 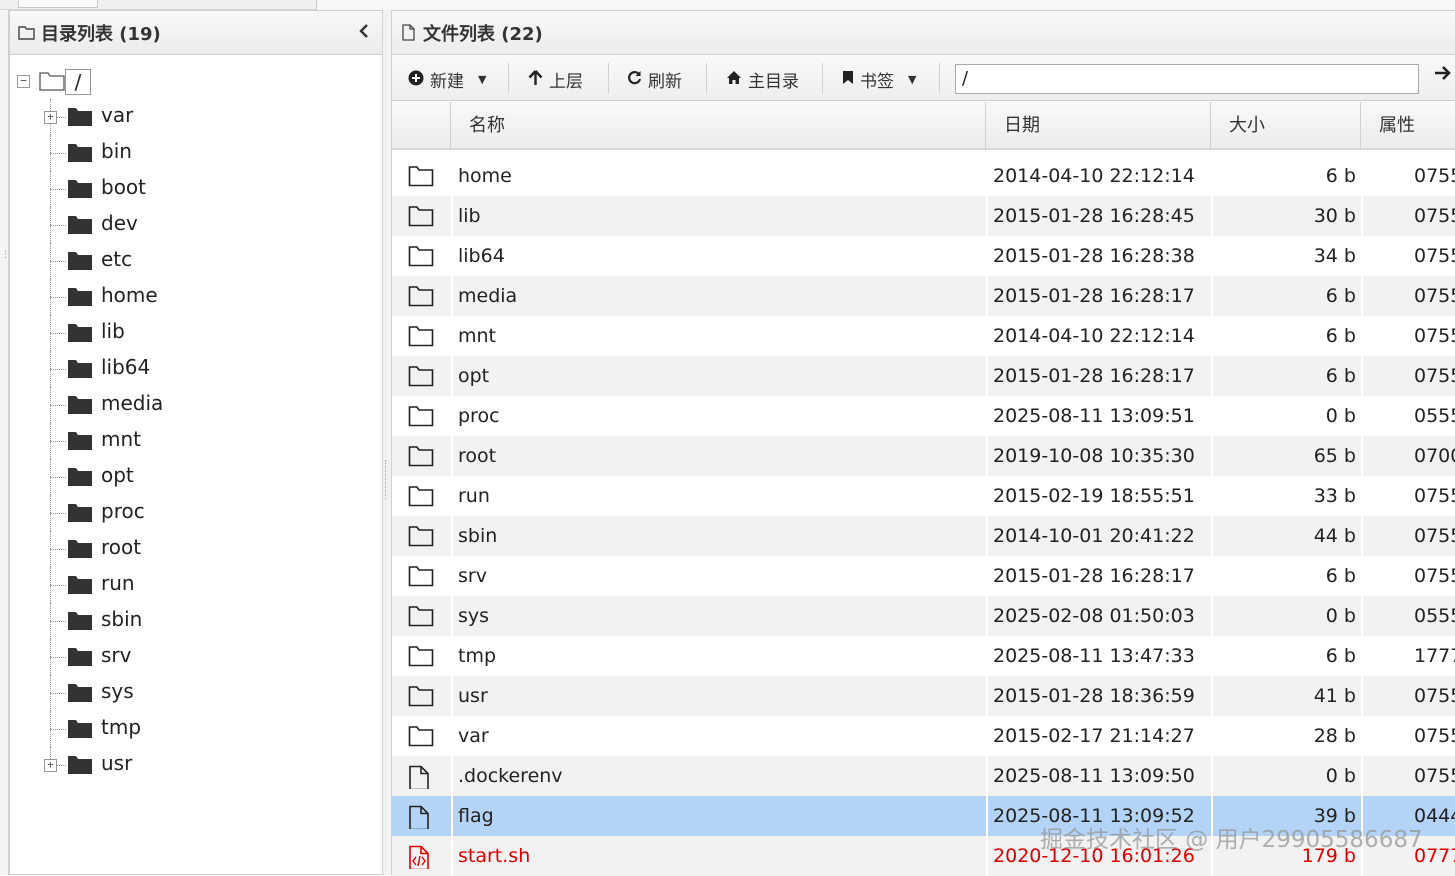 I want to click on path-input: /, so click(x=1187, y=79).